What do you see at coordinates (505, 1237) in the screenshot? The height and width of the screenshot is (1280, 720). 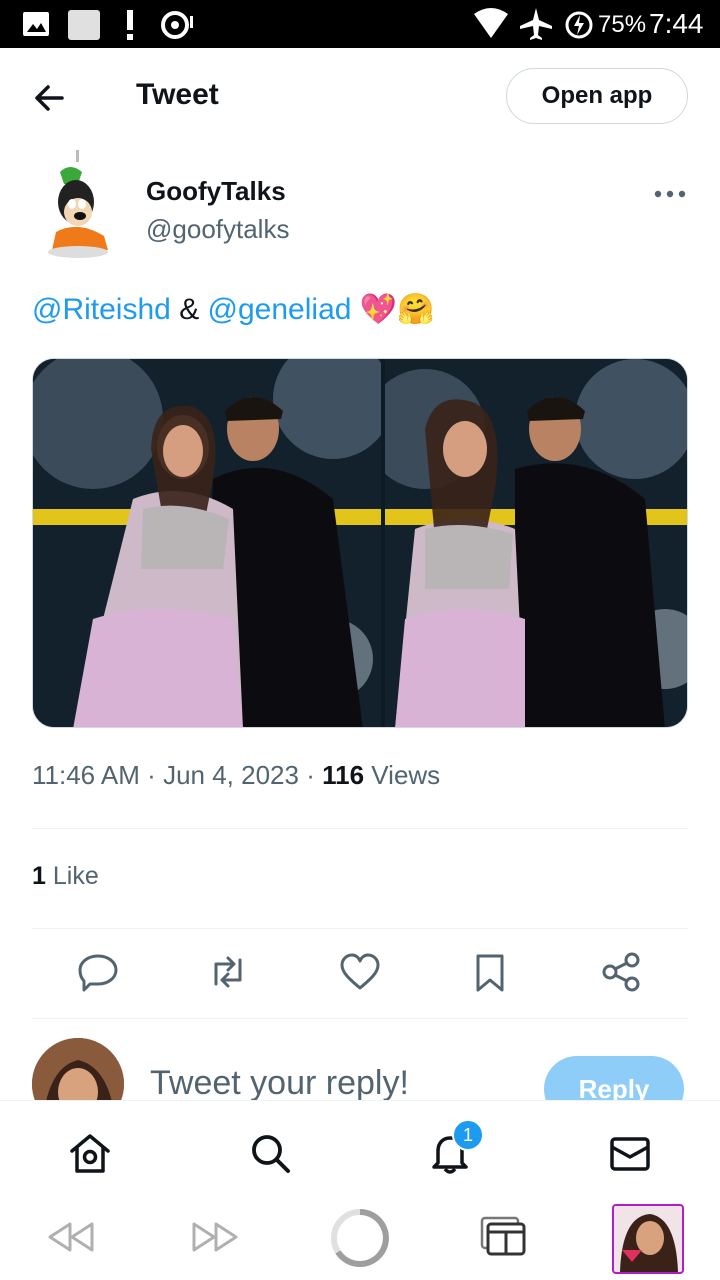 I see `tabs-icon` at bounding box center [505, 1237].